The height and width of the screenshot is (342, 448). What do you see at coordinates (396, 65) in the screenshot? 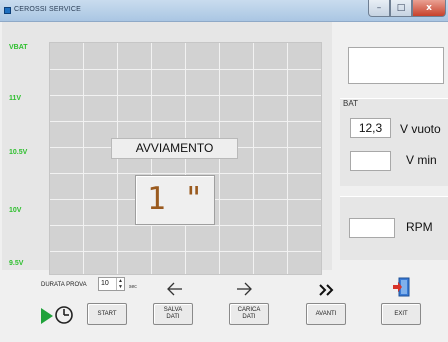
I see `top-display-field` at bounding box center [396, 65].